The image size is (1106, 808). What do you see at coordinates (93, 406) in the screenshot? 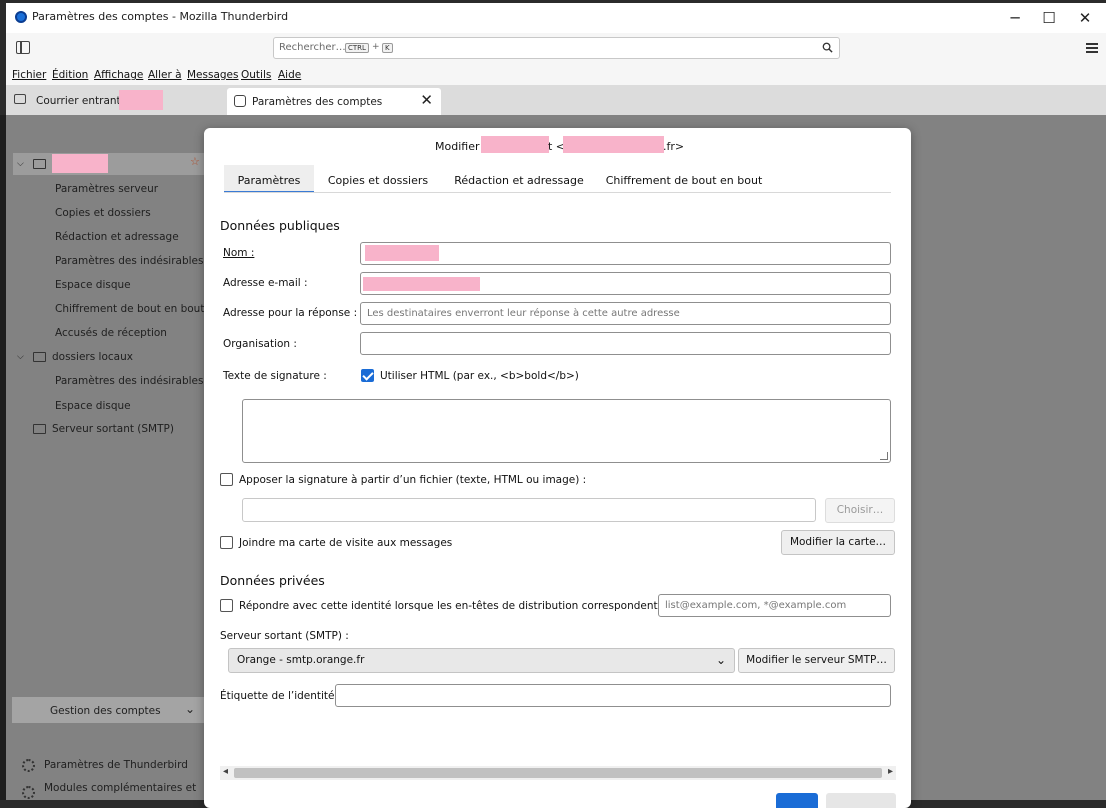
I see `sidebar-item-local-disk-space: Espace disque` at bounding box center [93, 406].